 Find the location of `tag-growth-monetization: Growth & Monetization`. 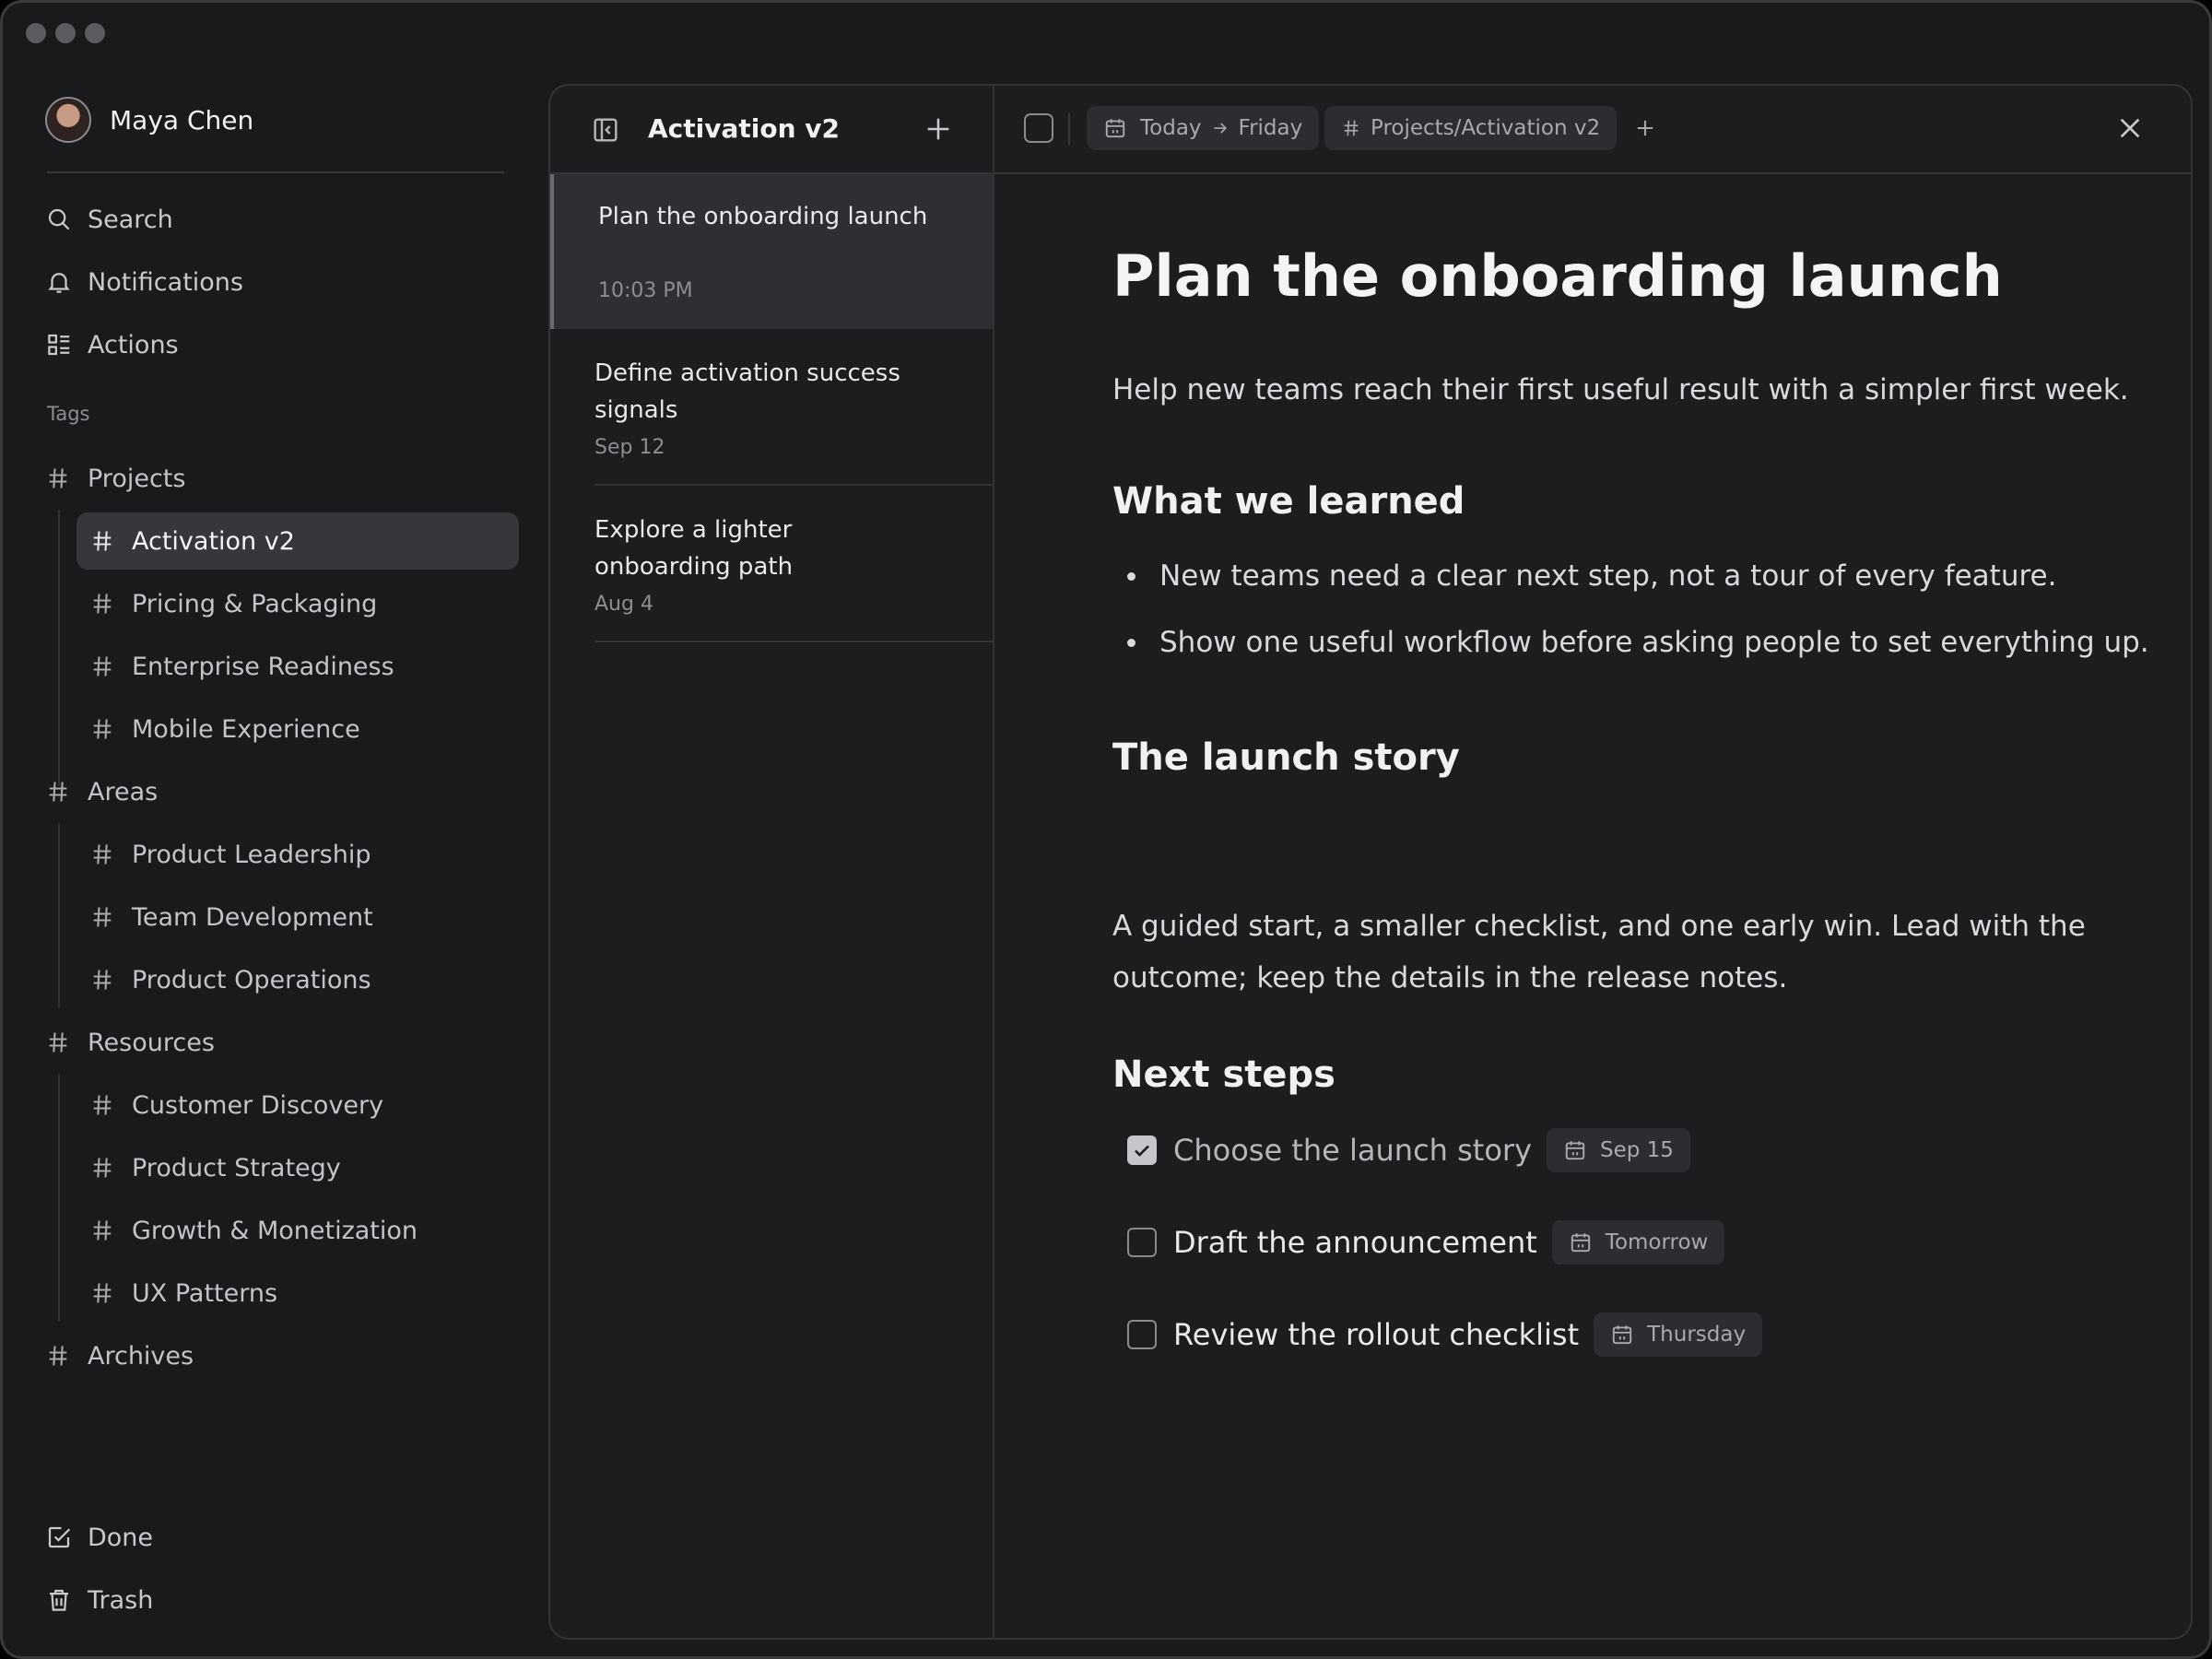

tag-growth-monetization: Growth & Monetization is located at coordinates (297, 1230).